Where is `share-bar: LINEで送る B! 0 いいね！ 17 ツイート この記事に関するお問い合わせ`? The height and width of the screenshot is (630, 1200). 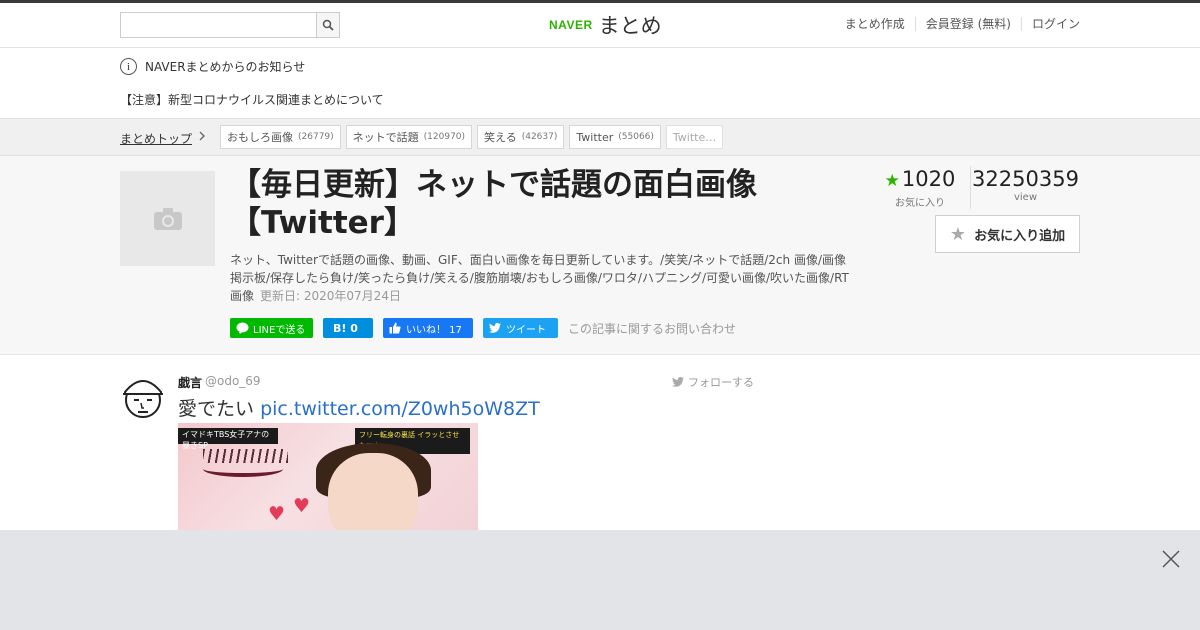 share-bar: LINEで送る B! 0 いいね！ 17 ツイート この記事に関するお問い合わせ is located at coordinates (483, 328).